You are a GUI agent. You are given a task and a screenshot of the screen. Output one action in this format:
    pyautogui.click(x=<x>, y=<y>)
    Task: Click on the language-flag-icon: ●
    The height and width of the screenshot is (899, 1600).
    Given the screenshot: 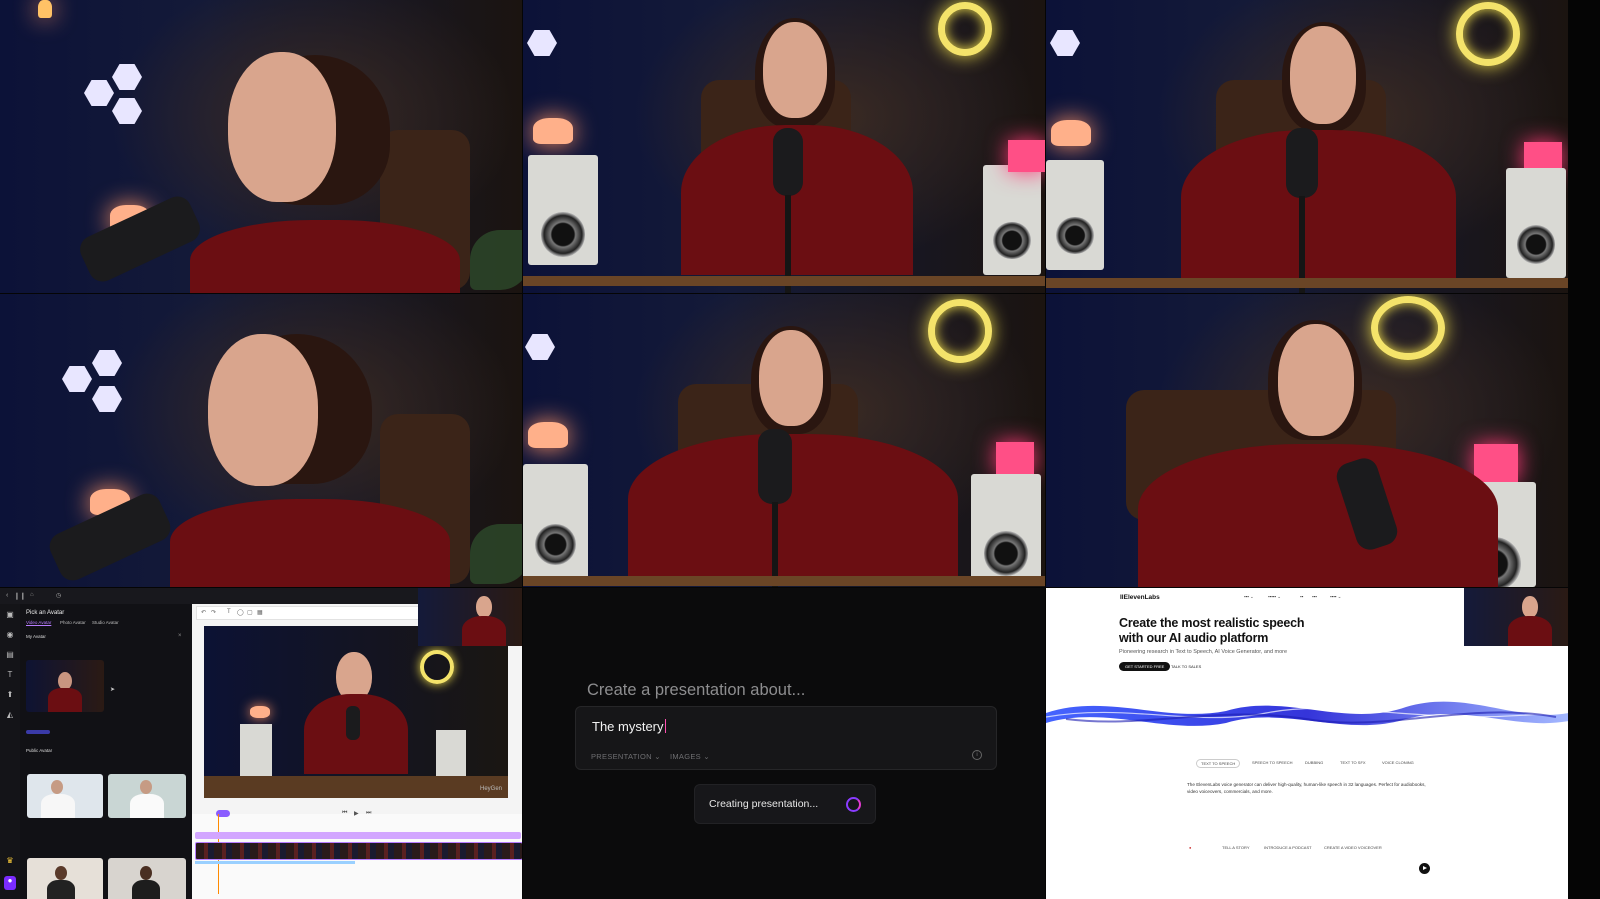 What is the action you would take?
    pyautogui.click(x=1190, y=847)
    